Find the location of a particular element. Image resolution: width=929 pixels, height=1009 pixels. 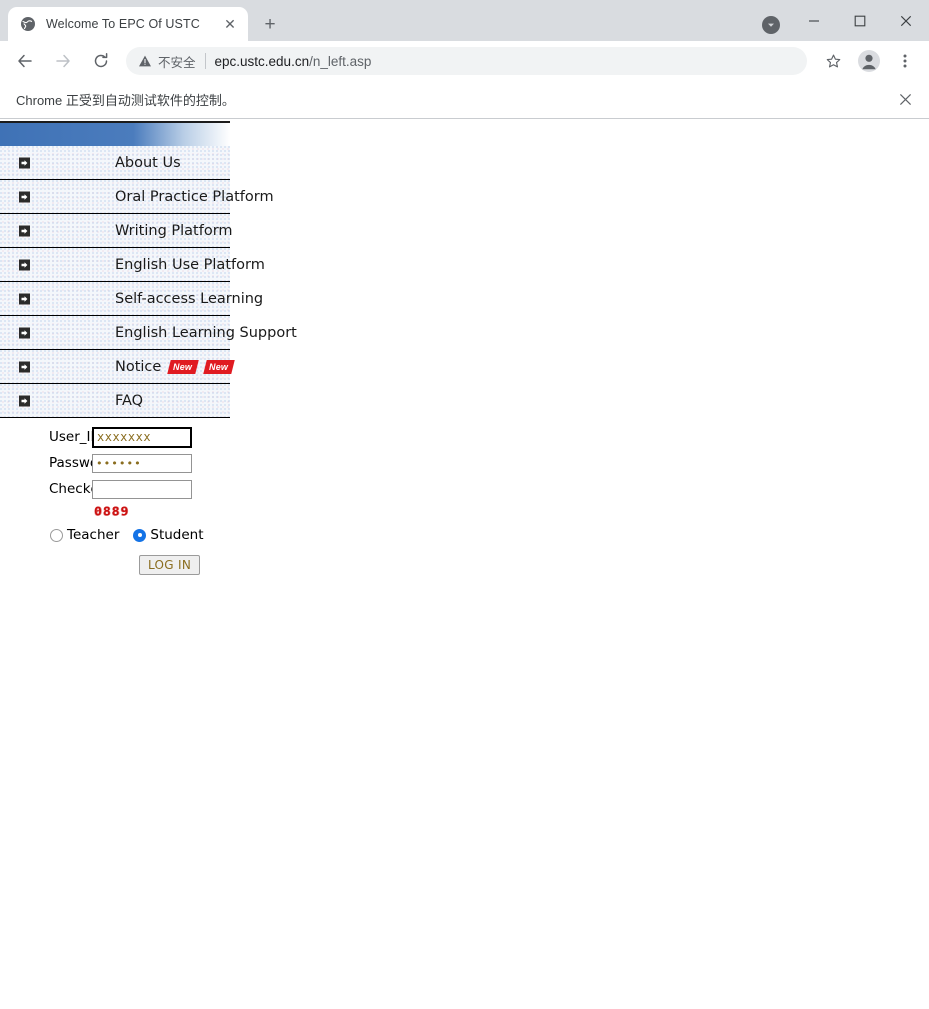

browser-tab: Welcome To EPC Of USTC ✕ is located at coordinates (128, 24).